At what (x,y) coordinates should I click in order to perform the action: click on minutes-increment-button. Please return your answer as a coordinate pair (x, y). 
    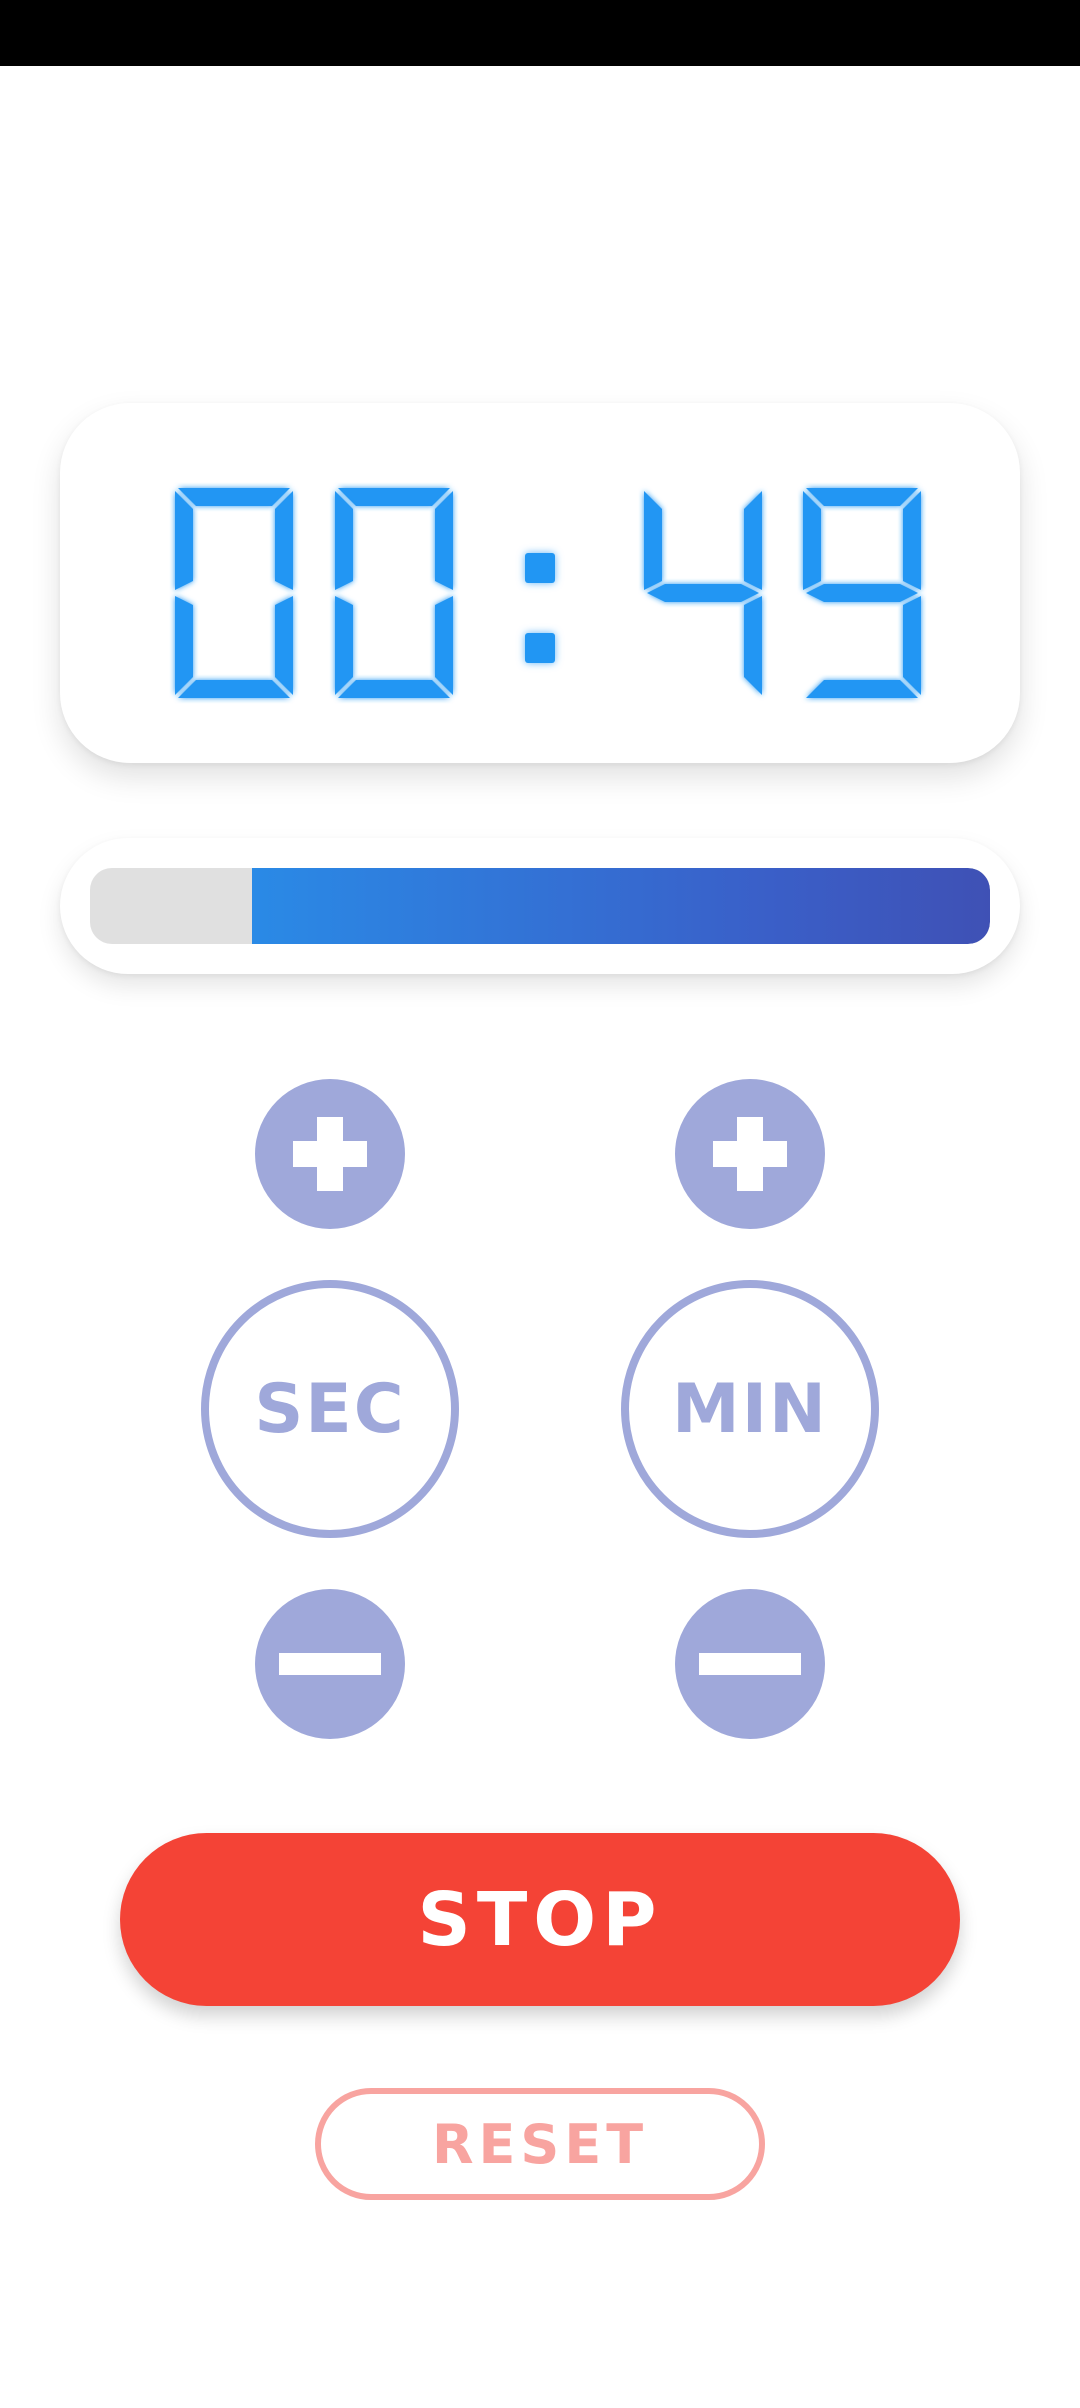
    Looking at the image, I should click on (750, 1154).